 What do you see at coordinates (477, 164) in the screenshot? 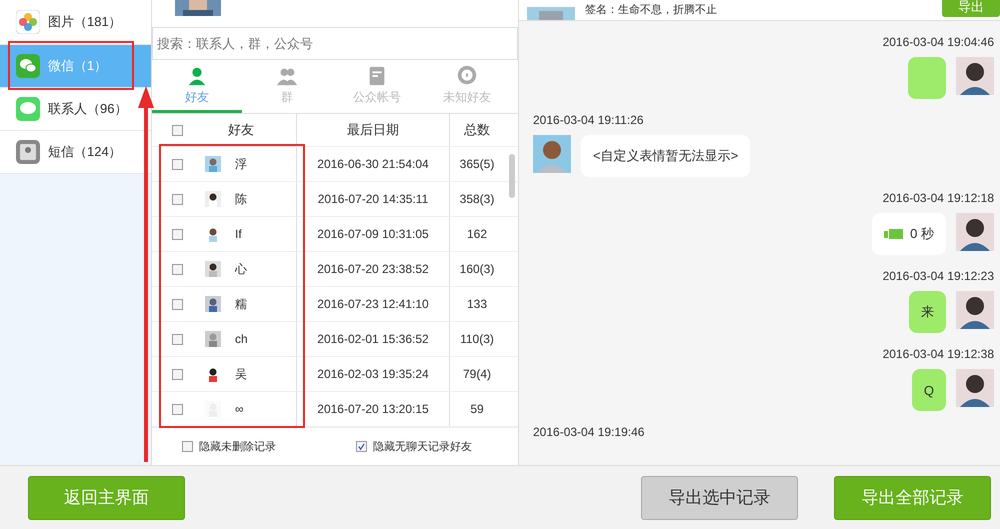
I see `table-cell-text: 365(5)` at bounding box center [477, 164].